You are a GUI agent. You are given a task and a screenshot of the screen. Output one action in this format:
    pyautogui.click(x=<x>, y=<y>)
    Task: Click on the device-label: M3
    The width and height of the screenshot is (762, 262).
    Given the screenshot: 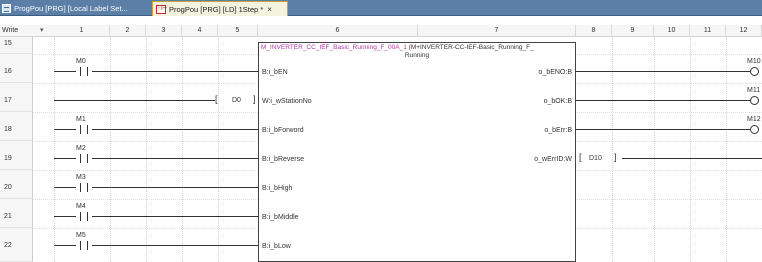 What is the action you would take?
    pyautogui.click(x=81, y=177)
    